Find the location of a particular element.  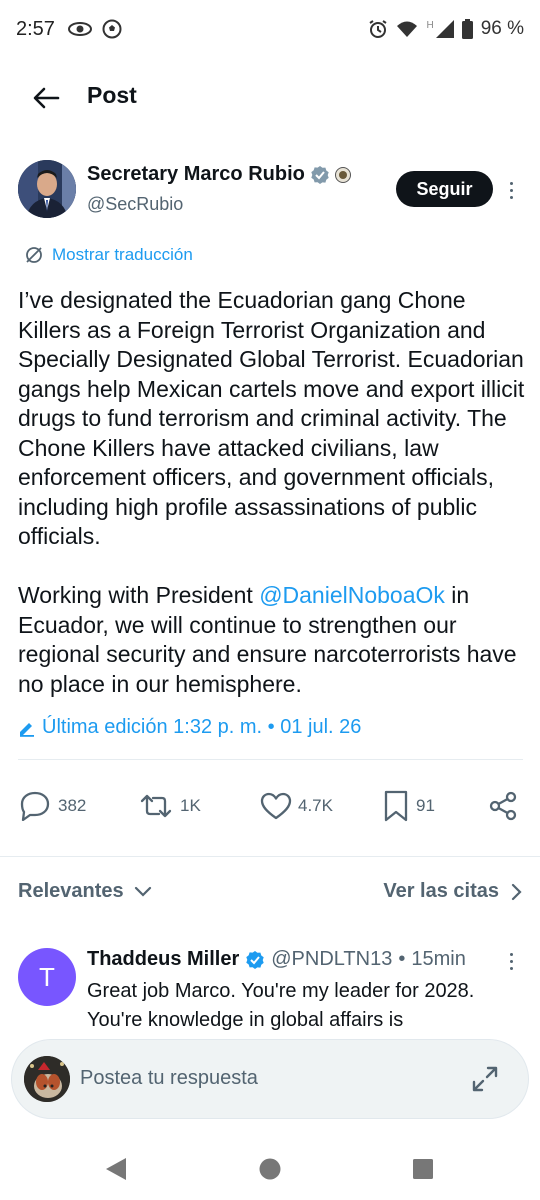

triangle-back-icon is located at coordinates (116, 1169).